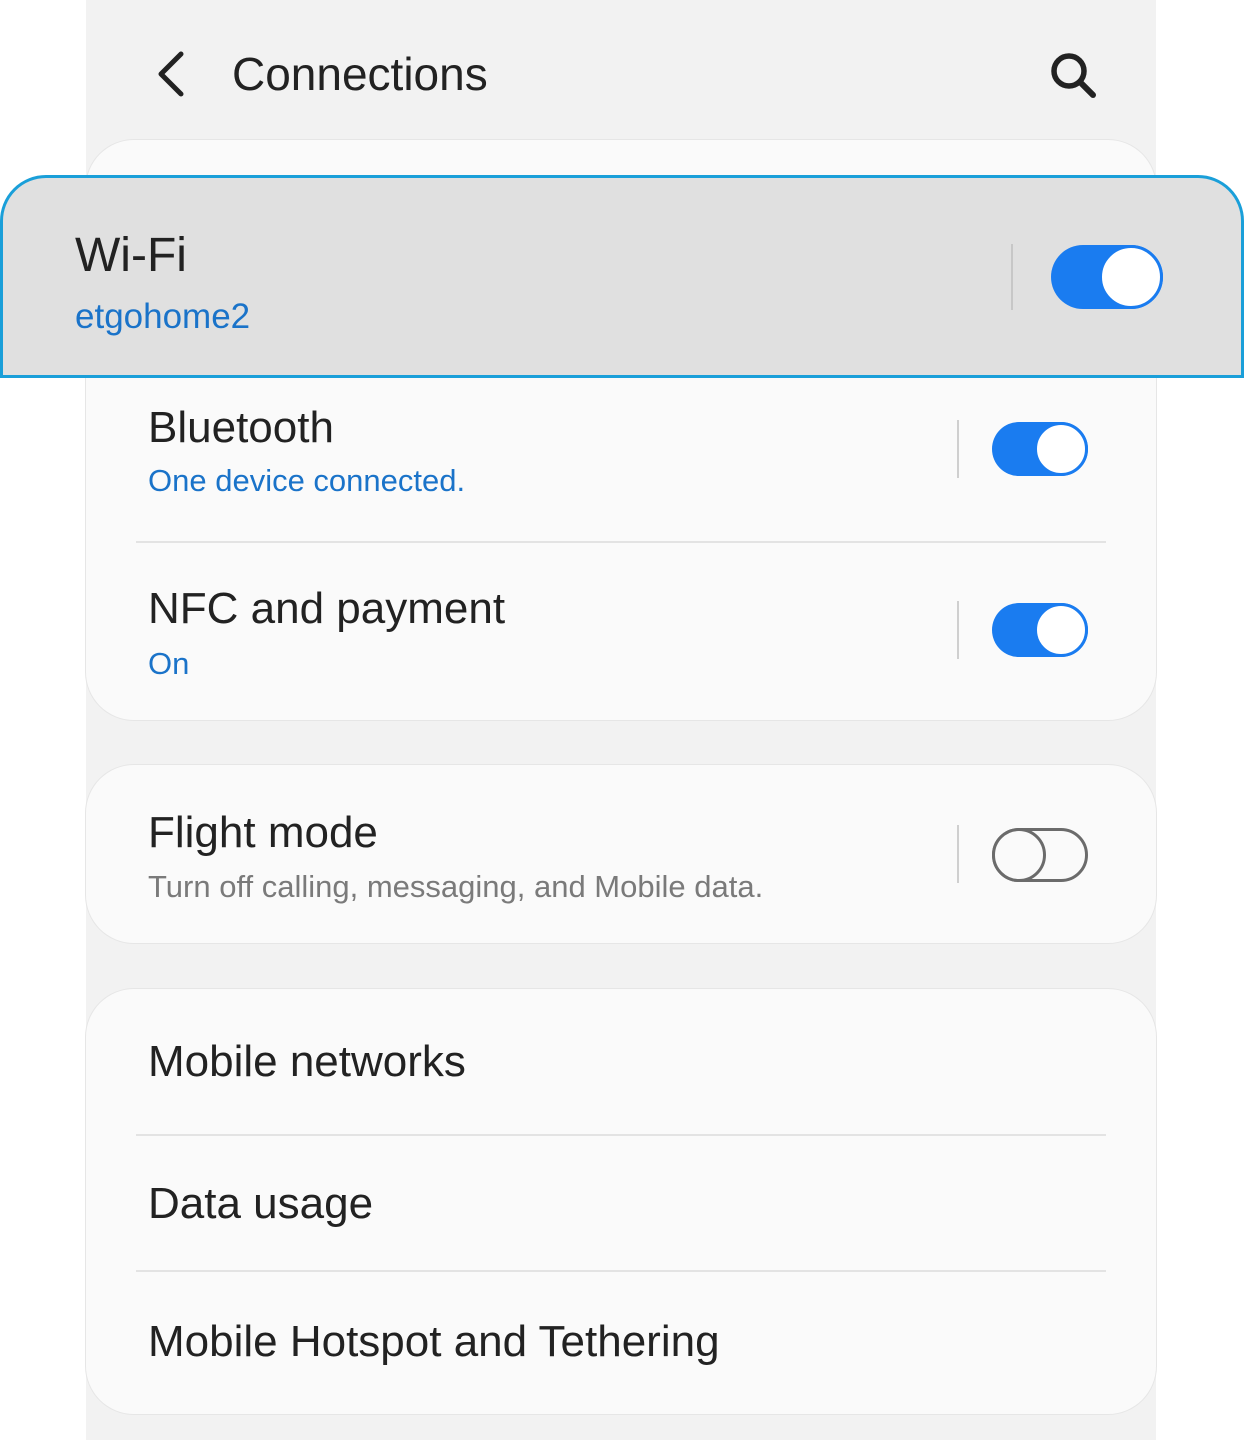 The height and width of the screenshot is (1440, 1244). What do you see at coordinates (163, 316) in the screenshot?
I see `wifi-network-name: etgohome2` at bounding box center [163, 316].